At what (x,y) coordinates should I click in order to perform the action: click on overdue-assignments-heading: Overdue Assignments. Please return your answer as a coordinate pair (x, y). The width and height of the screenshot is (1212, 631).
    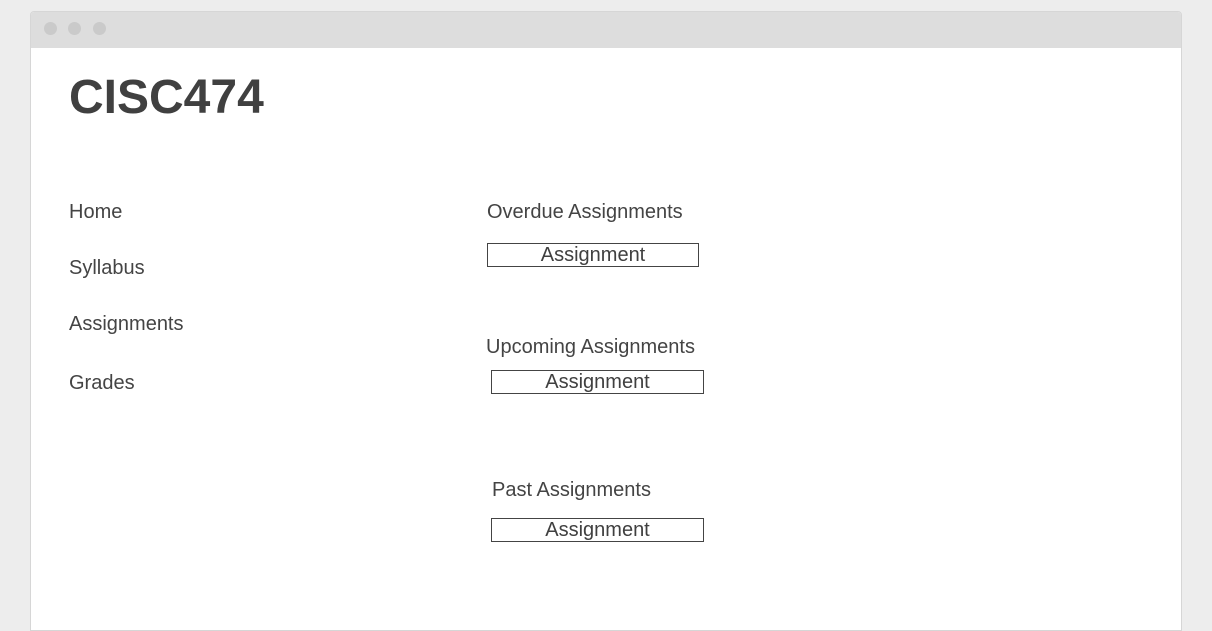
    Looking at the image, I should click on (585, 212).